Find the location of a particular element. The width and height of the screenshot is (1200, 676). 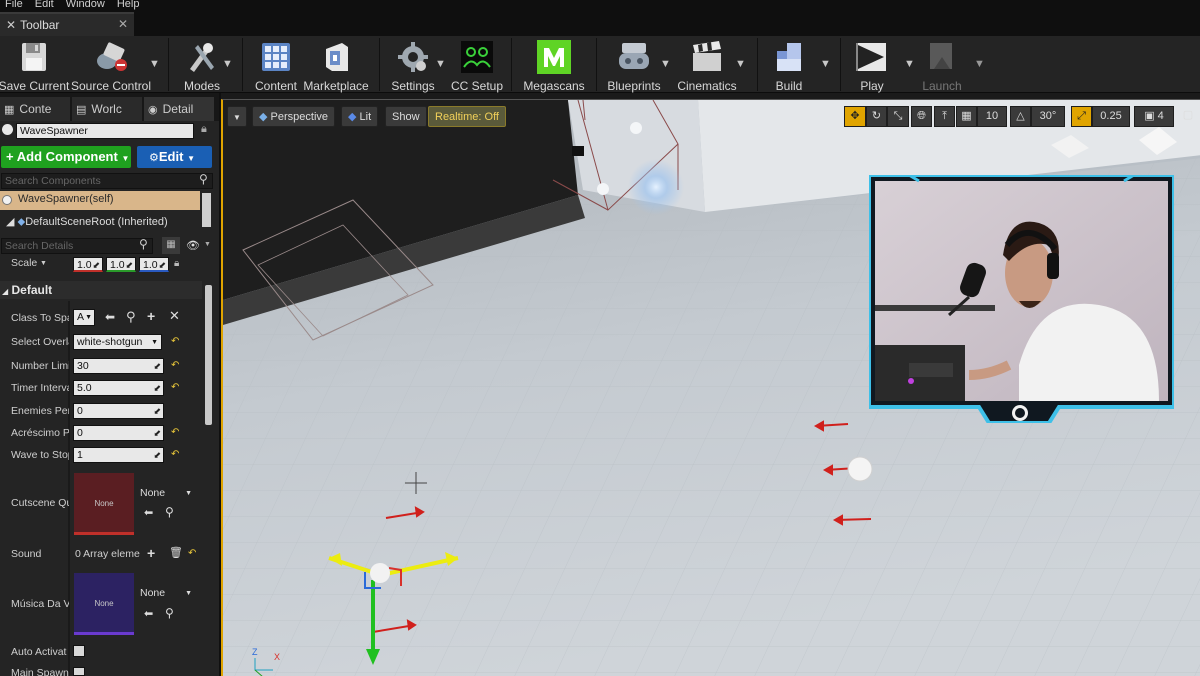

launch-caret-icon: ▼ is located at coordinates (979, 64).